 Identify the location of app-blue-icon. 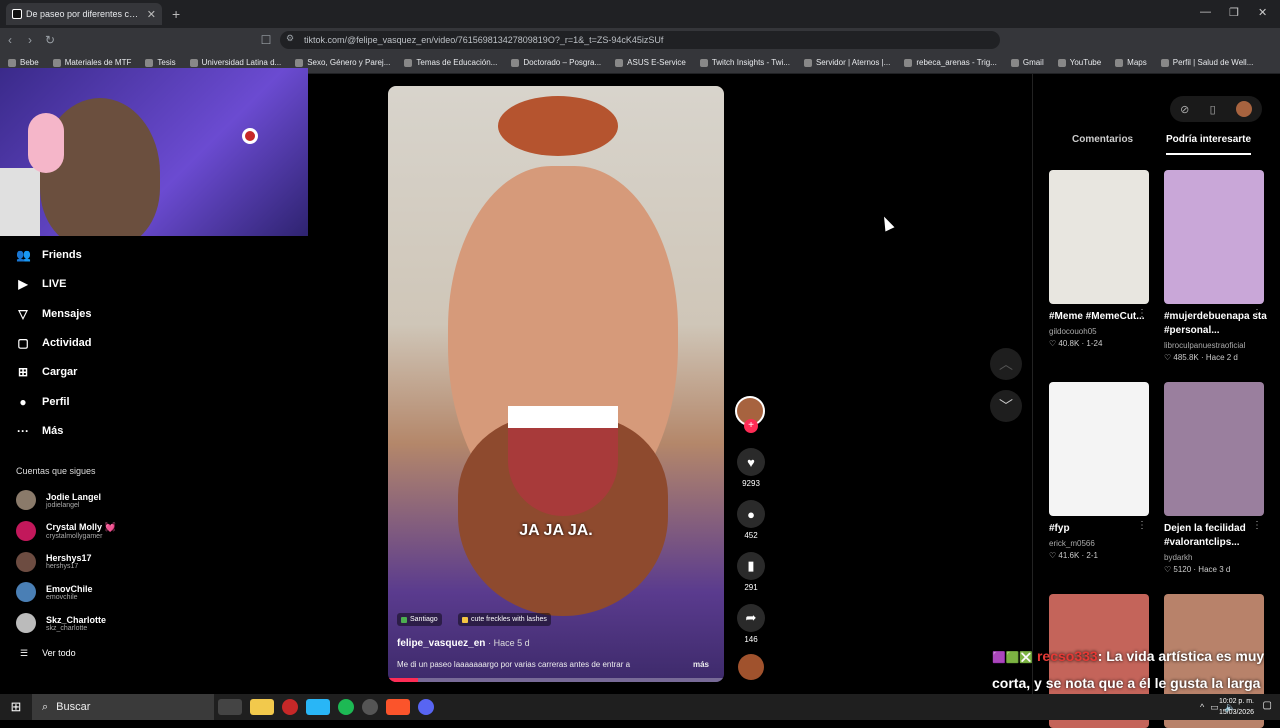
(318, 707).